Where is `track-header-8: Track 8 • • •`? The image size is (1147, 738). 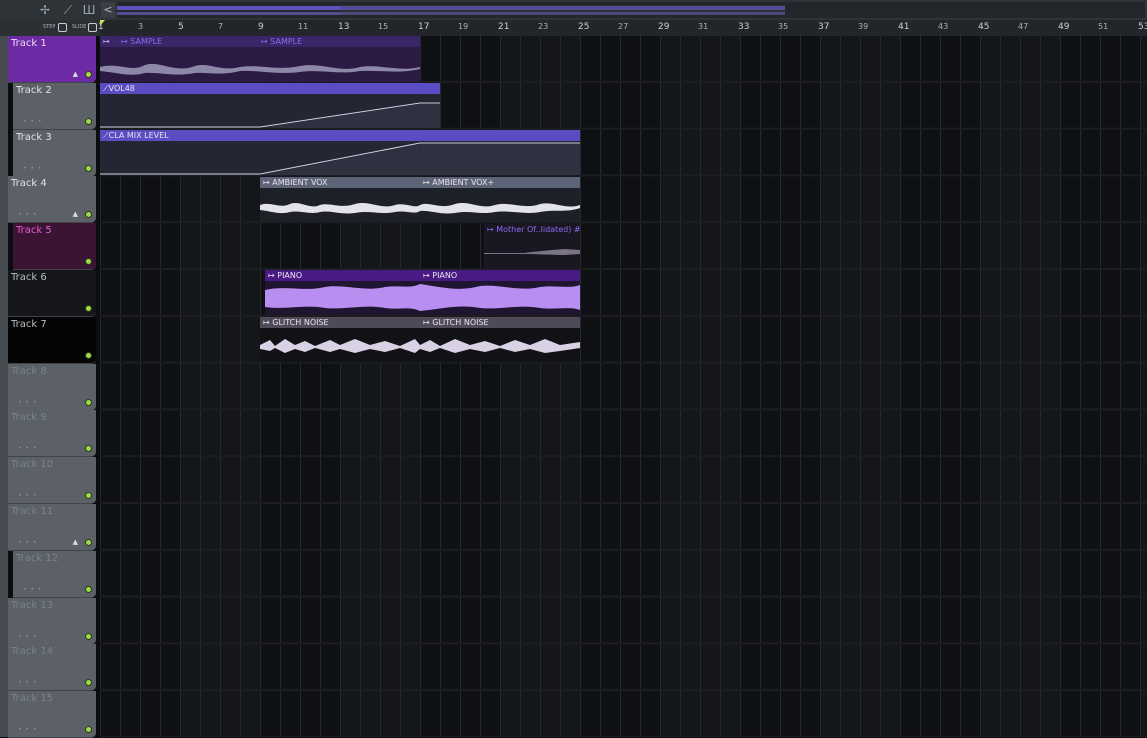 track-header-8: Track 8 • • • is located at coordinates (52, 387).